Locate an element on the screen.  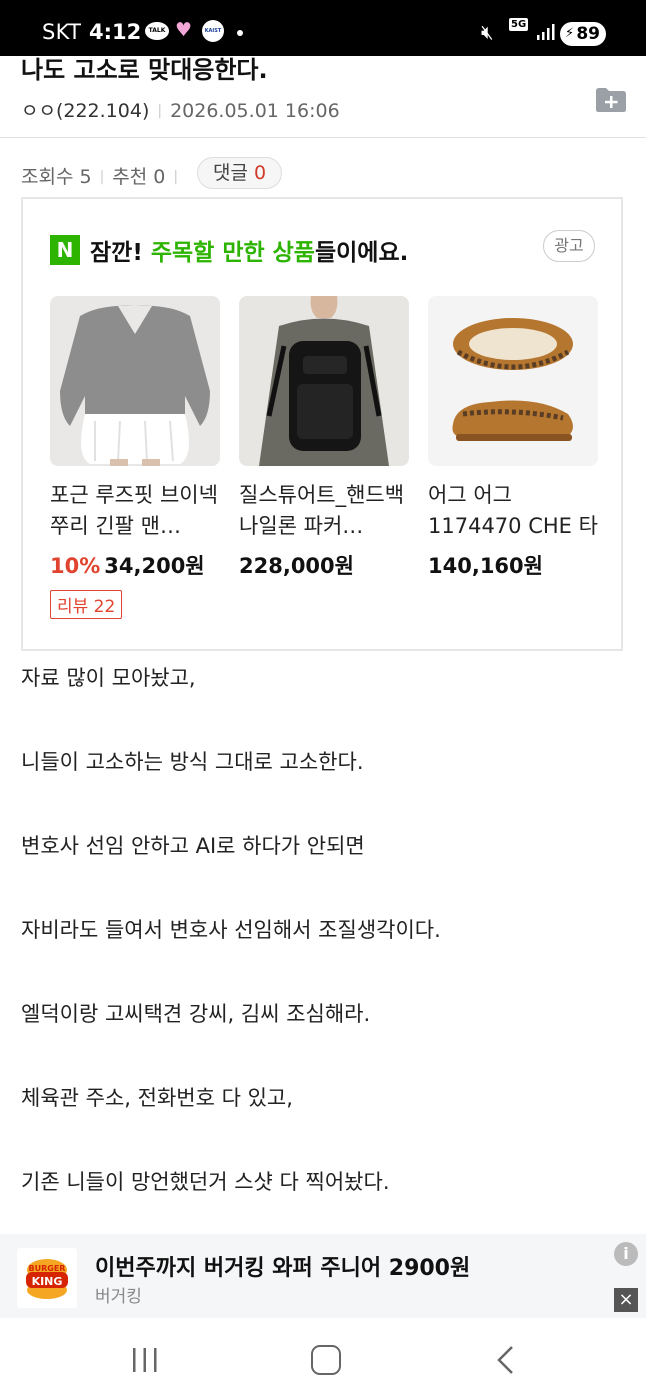
post-meta: ㅇㅇ(222.104) | 2026.05.01 16:06 is located at coordinates (180, 109).